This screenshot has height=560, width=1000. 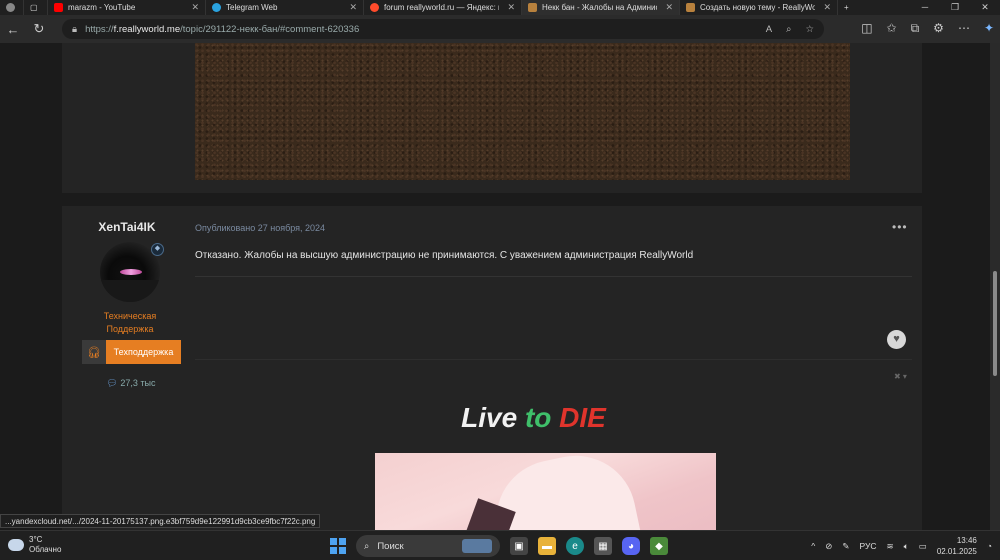 I want to click on edge-icon: e, so click(x=575, y=546).